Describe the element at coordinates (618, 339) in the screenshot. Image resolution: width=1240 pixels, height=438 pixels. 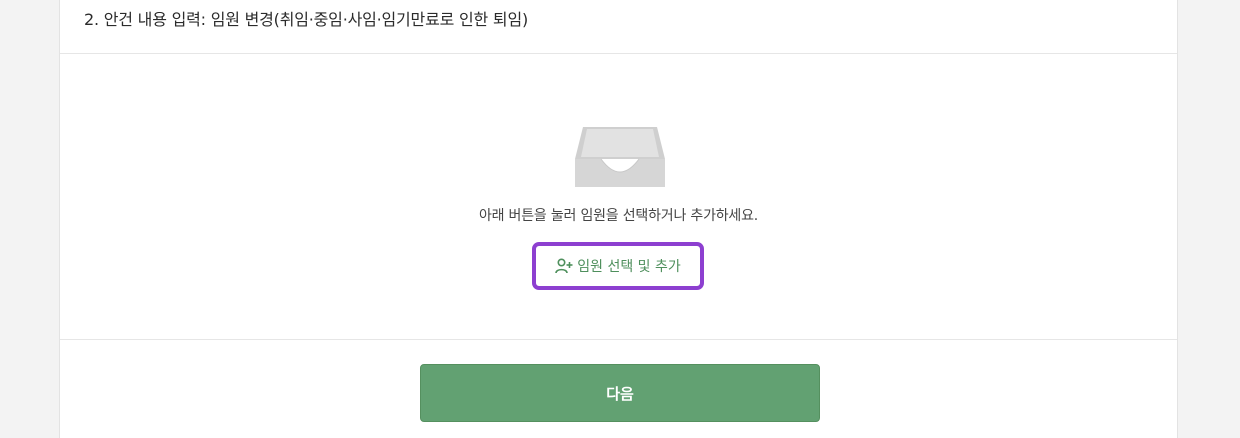
I see `footer-divider` at that location.